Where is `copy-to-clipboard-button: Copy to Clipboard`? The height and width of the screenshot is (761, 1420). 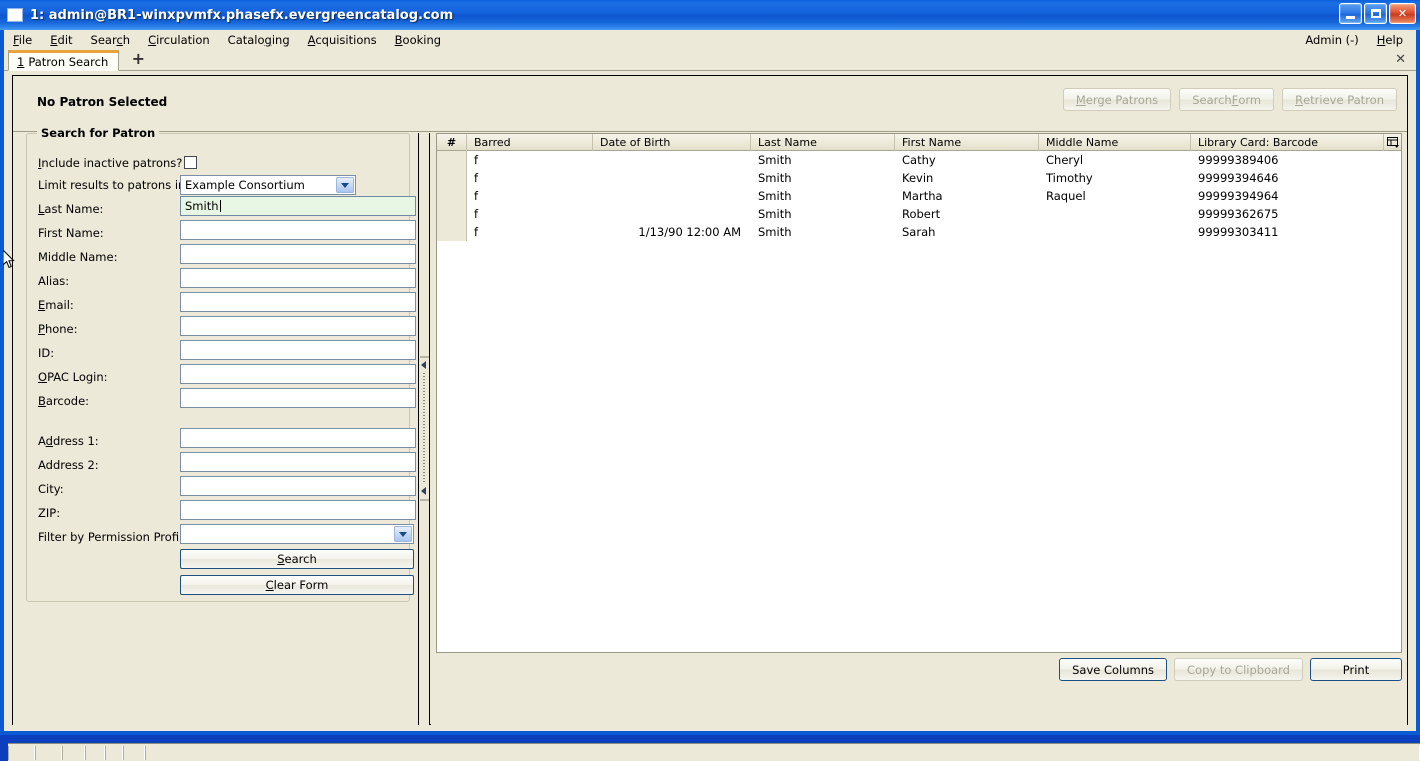 copy-to-clipboard-button: Copy to Clipboard is located at coordinates (1238, 669).